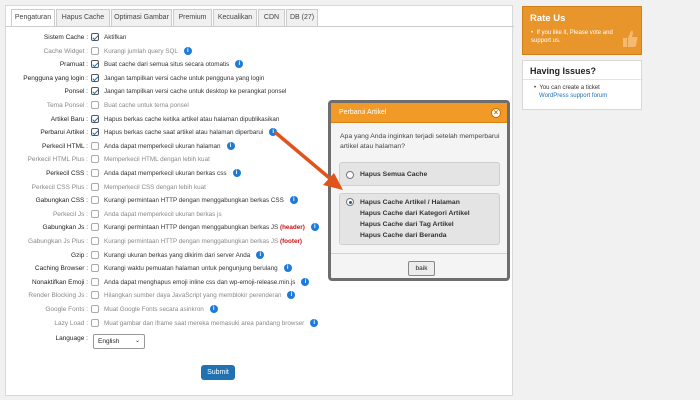 This screenshot has height=400, width=700. I want to click on tab-cdn: CDN, so click(271, 18).